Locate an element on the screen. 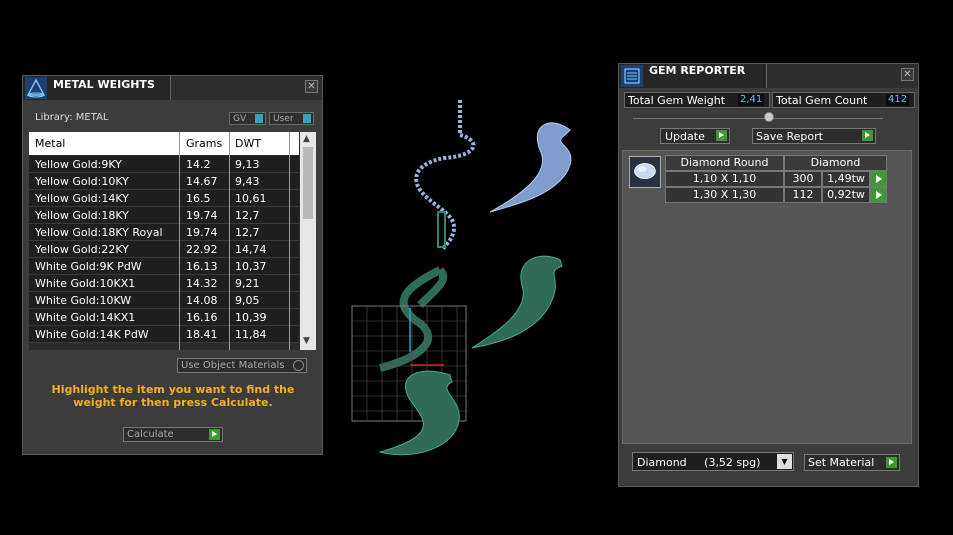  diamond-round-gem-icon is located at coordinates (645, 172).